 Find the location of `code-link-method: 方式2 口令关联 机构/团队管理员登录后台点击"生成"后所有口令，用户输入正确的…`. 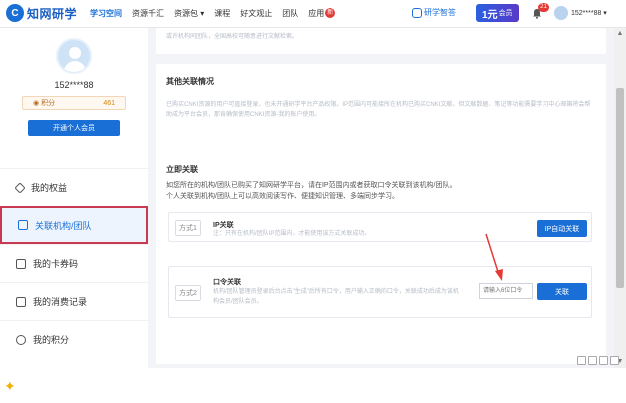

code-link-method: 方式2 口令关联 机构/团队管理员登录后台点击"生成"后所有口令，用户输入正确的… is located at coordinates (380, 292).